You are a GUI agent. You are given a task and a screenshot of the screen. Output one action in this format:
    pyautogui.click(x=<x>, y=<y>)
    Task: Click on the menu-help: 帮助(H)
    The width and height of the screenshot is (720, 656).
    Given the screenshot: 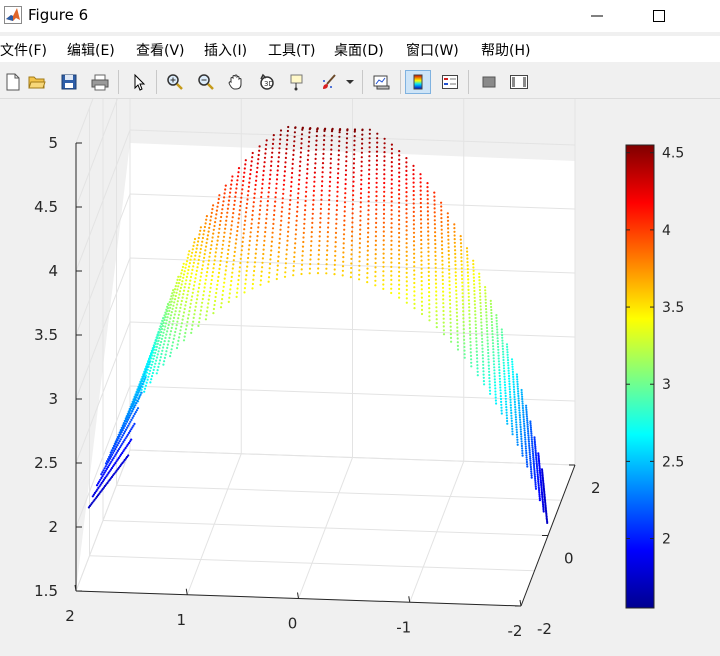 What is the action you would take?
    pyautogui.click(x=505, y=50)
    